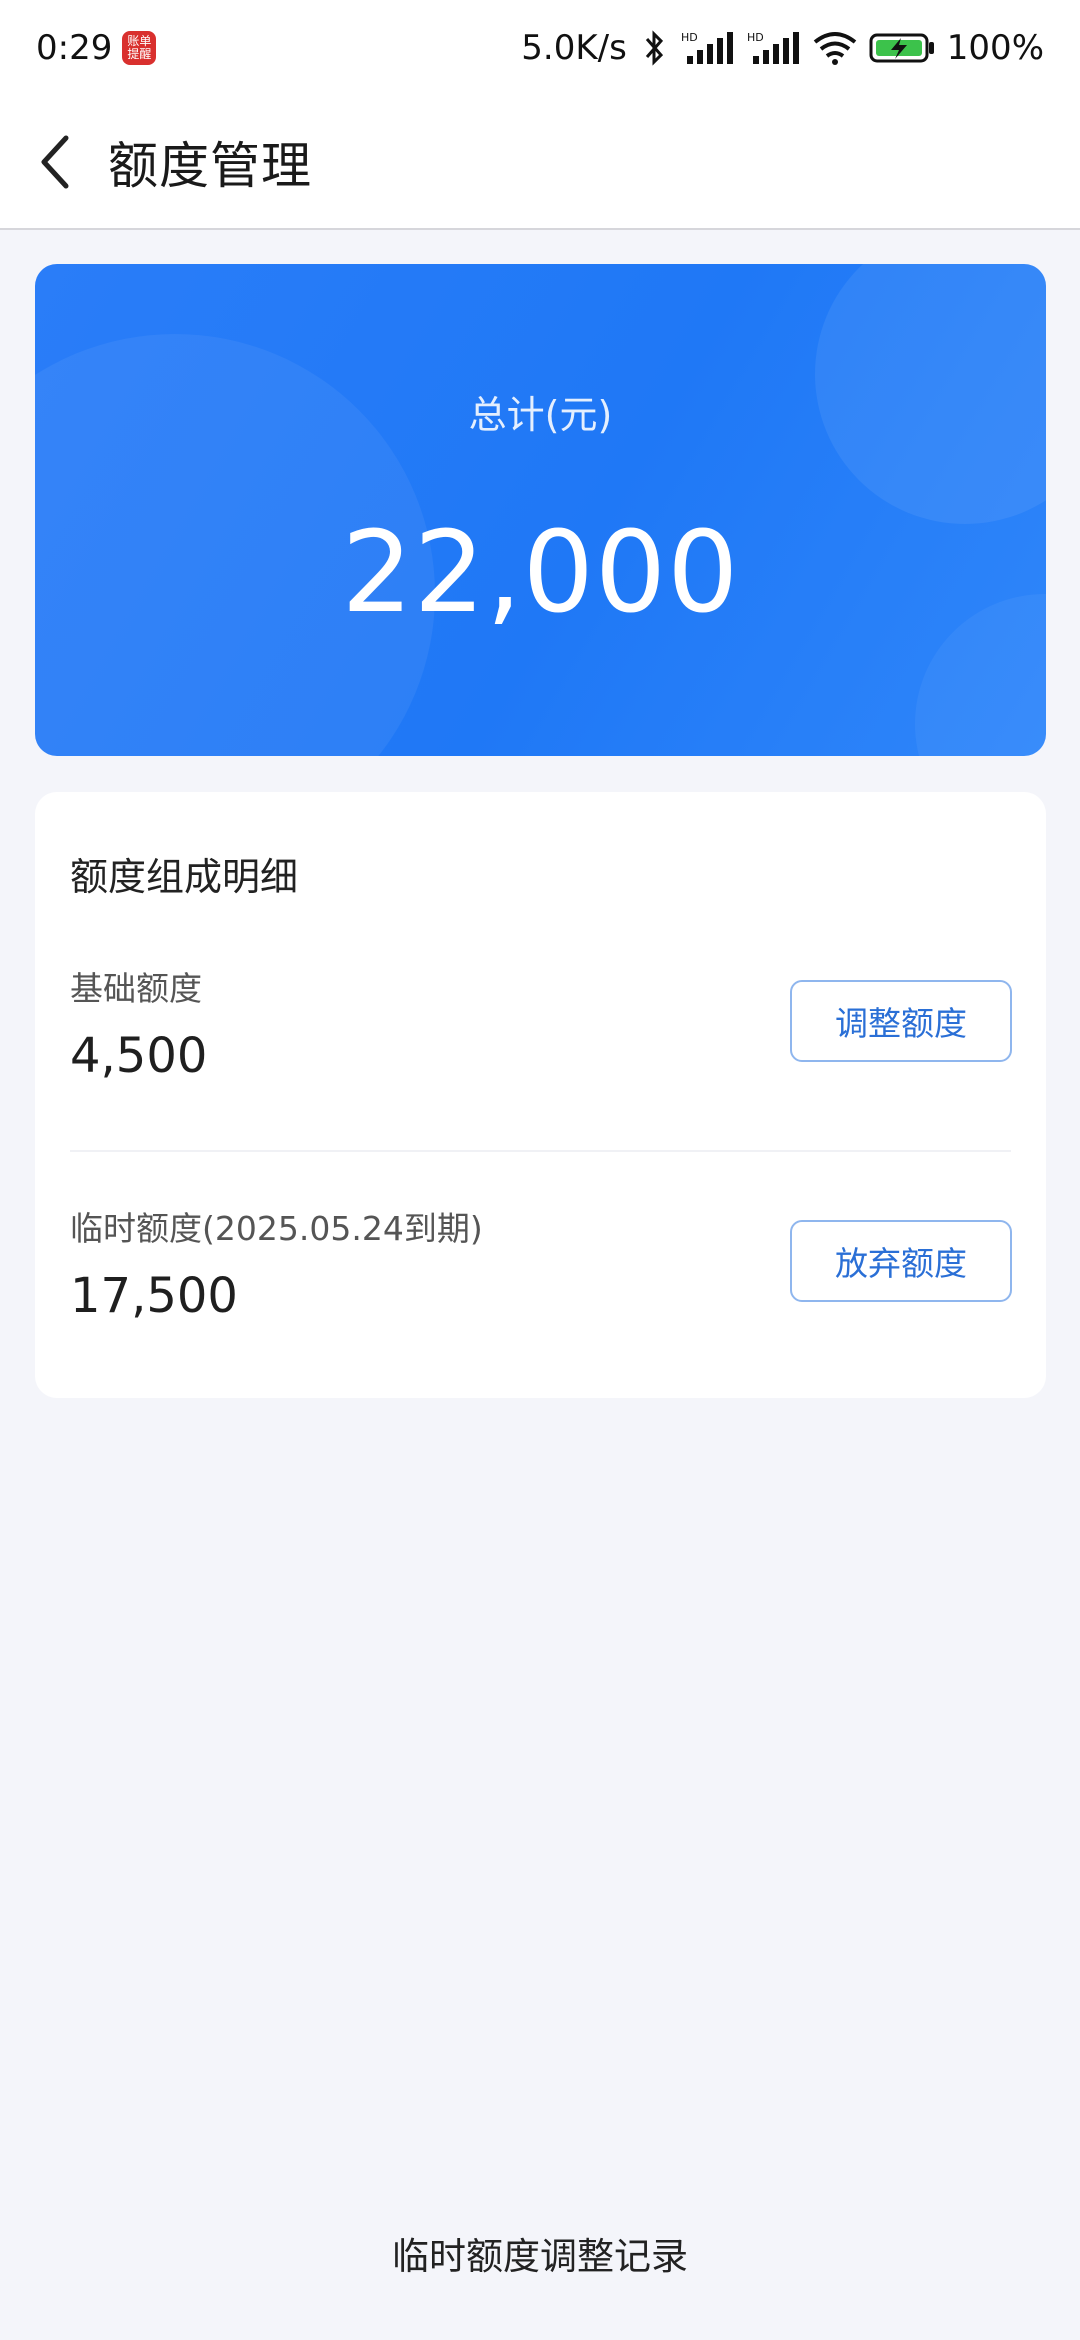  I want to click on quota-row-basic: 基础额度 4,500 调整额度, so click(540, 1052).